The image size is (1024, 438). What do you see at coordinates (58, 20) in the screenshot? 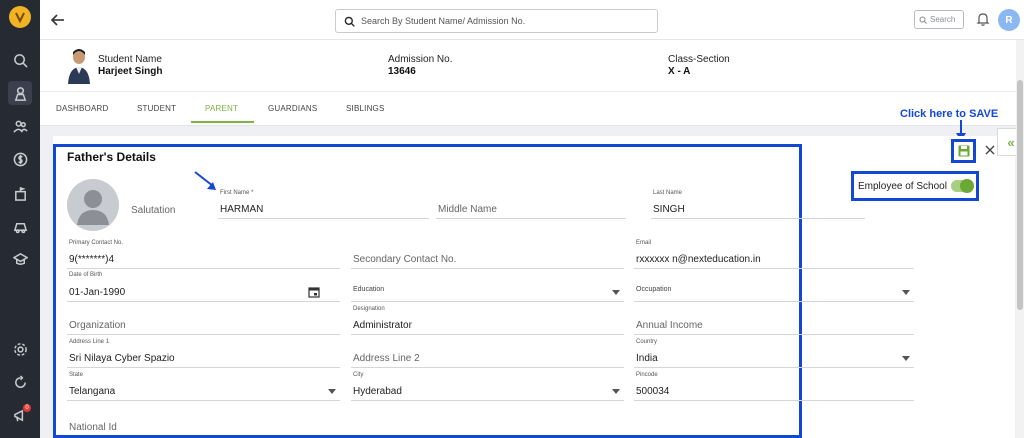
I see `back-arrow-icon` at bounding box center [58, 20].